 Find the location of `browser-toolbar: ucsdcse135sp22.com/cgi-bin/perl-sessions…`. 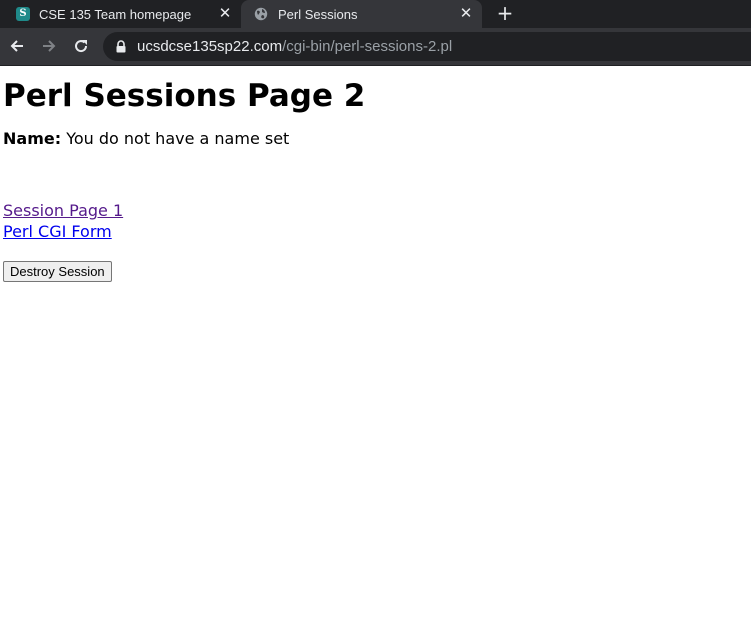

browser-toolbar: ucsdcse135sp22.com/cgi-bin/perl-sessions… is located at coordinates (375, 47).